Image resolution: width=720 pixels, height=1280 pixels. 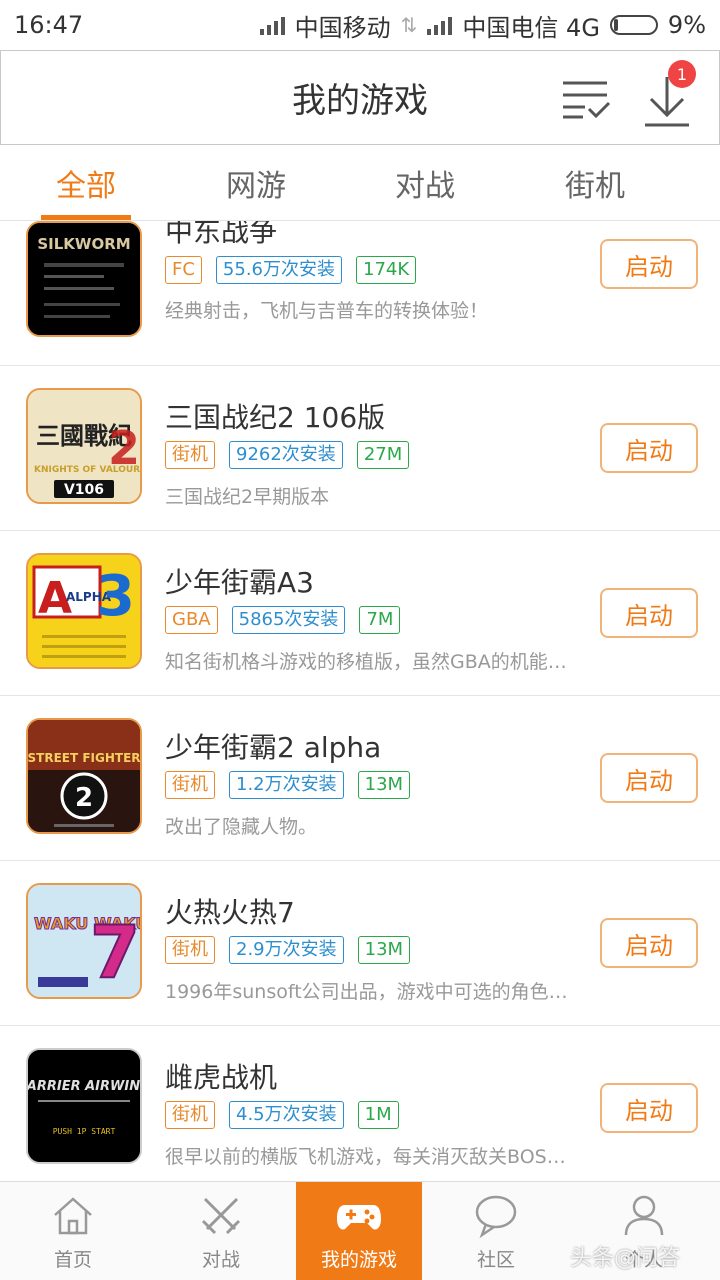 I want to click on game-thumbnail: STREET FIGHTER 2, so click(x=84, y=776).